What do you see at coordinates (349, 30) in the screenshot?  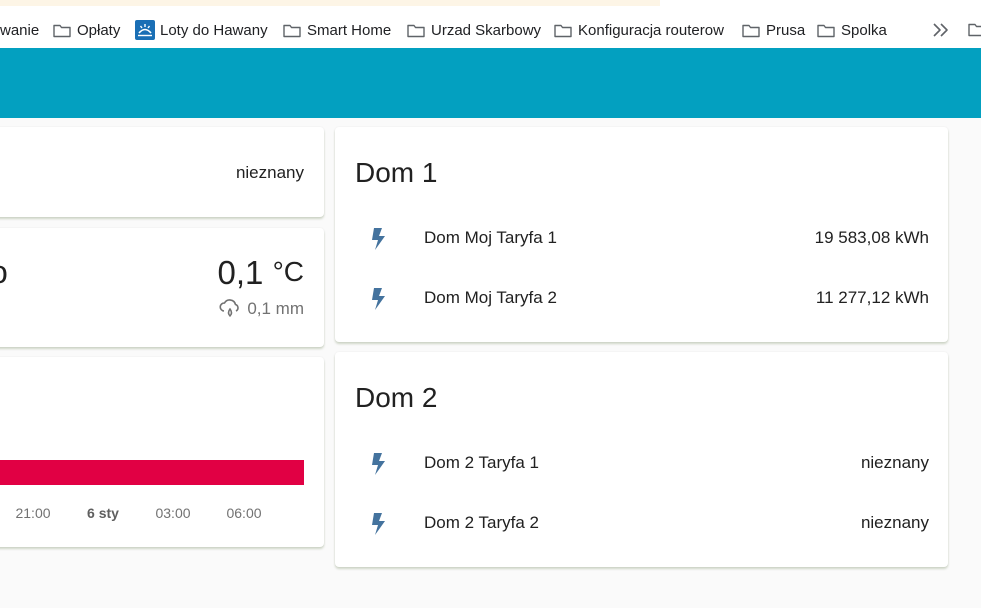 I see `bookmark-label: Smart Home` at bounding box center [349, 30].